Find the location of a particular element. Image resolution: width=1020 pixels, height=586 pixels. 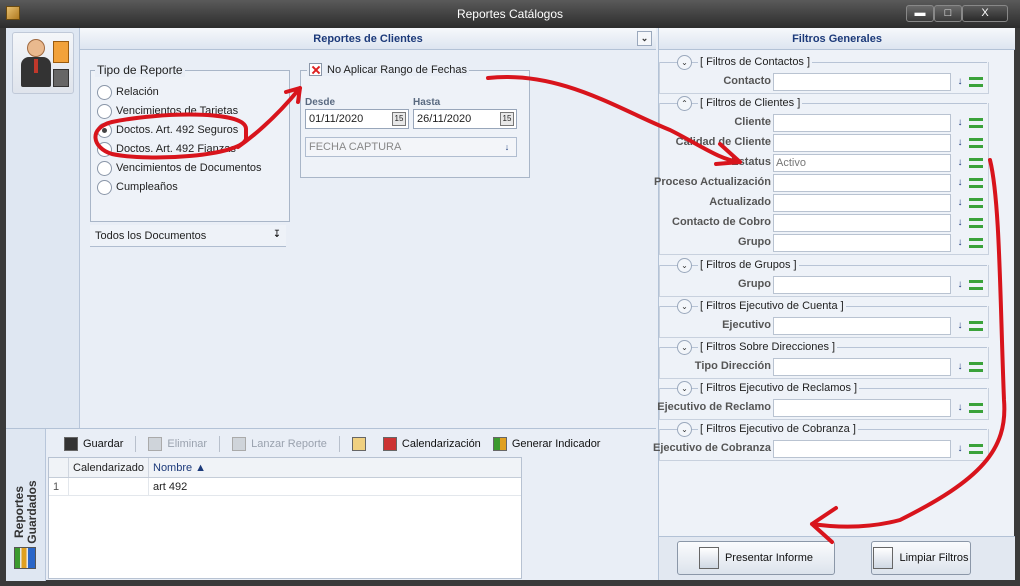

desde-date-field: 01/11/2020 15 is located at coordinates (357, 119).